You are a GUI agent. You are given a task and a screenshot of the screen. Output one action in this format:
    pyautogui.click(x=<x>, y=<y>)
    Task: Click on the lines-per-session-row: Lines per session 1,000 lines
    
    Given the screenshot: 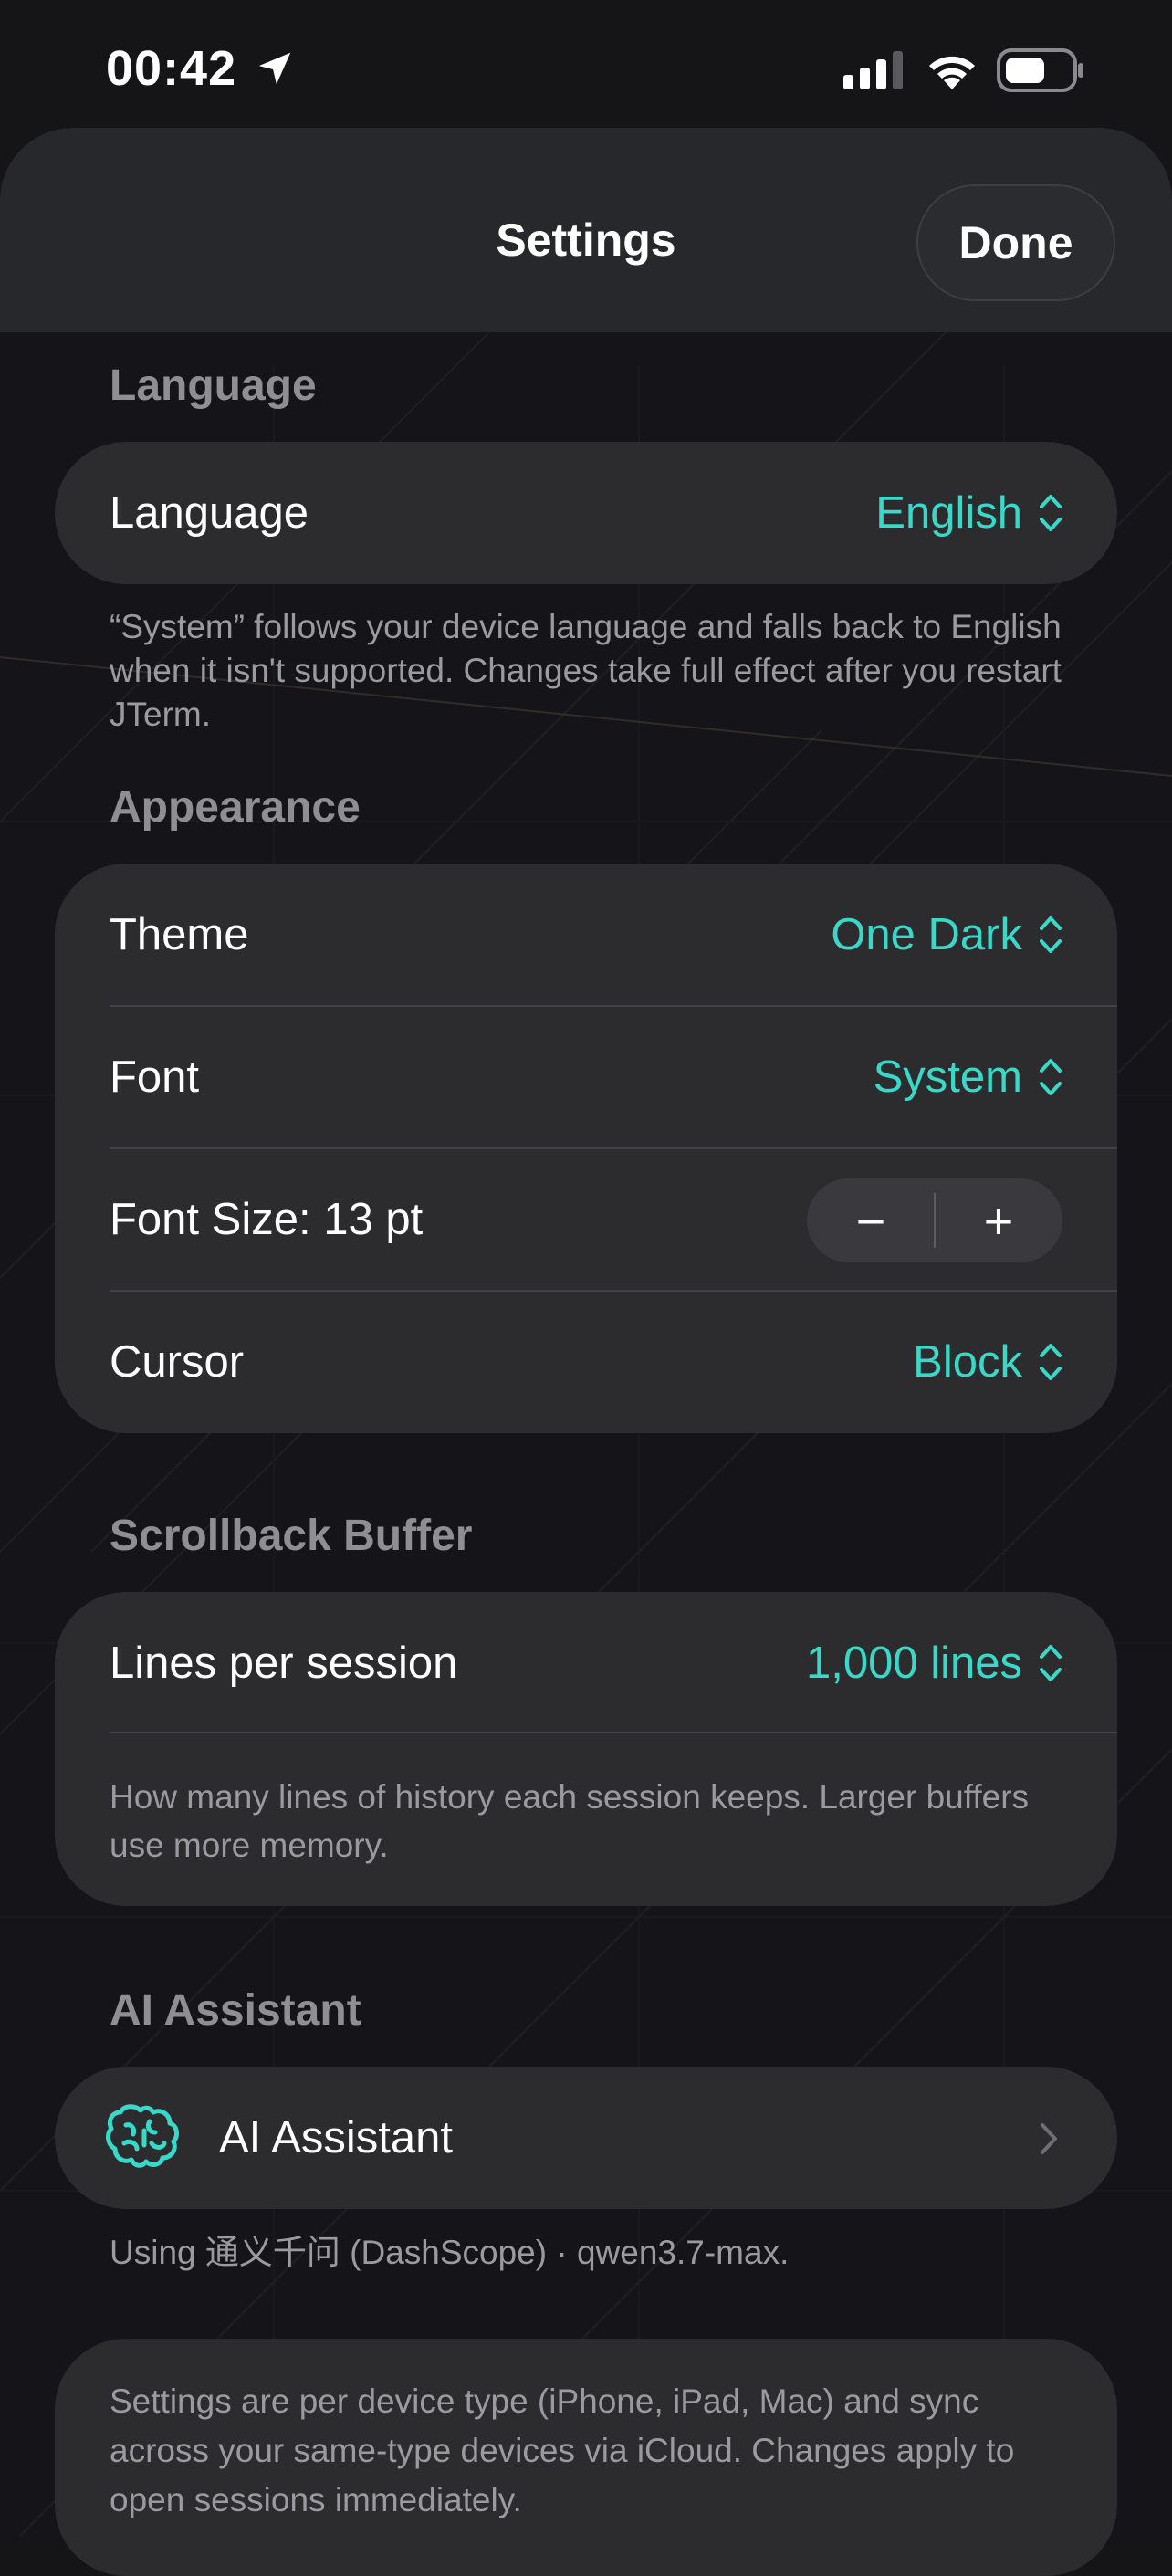 What is the action you would take?
    pyautogui.click(x=586, y=1663)
    